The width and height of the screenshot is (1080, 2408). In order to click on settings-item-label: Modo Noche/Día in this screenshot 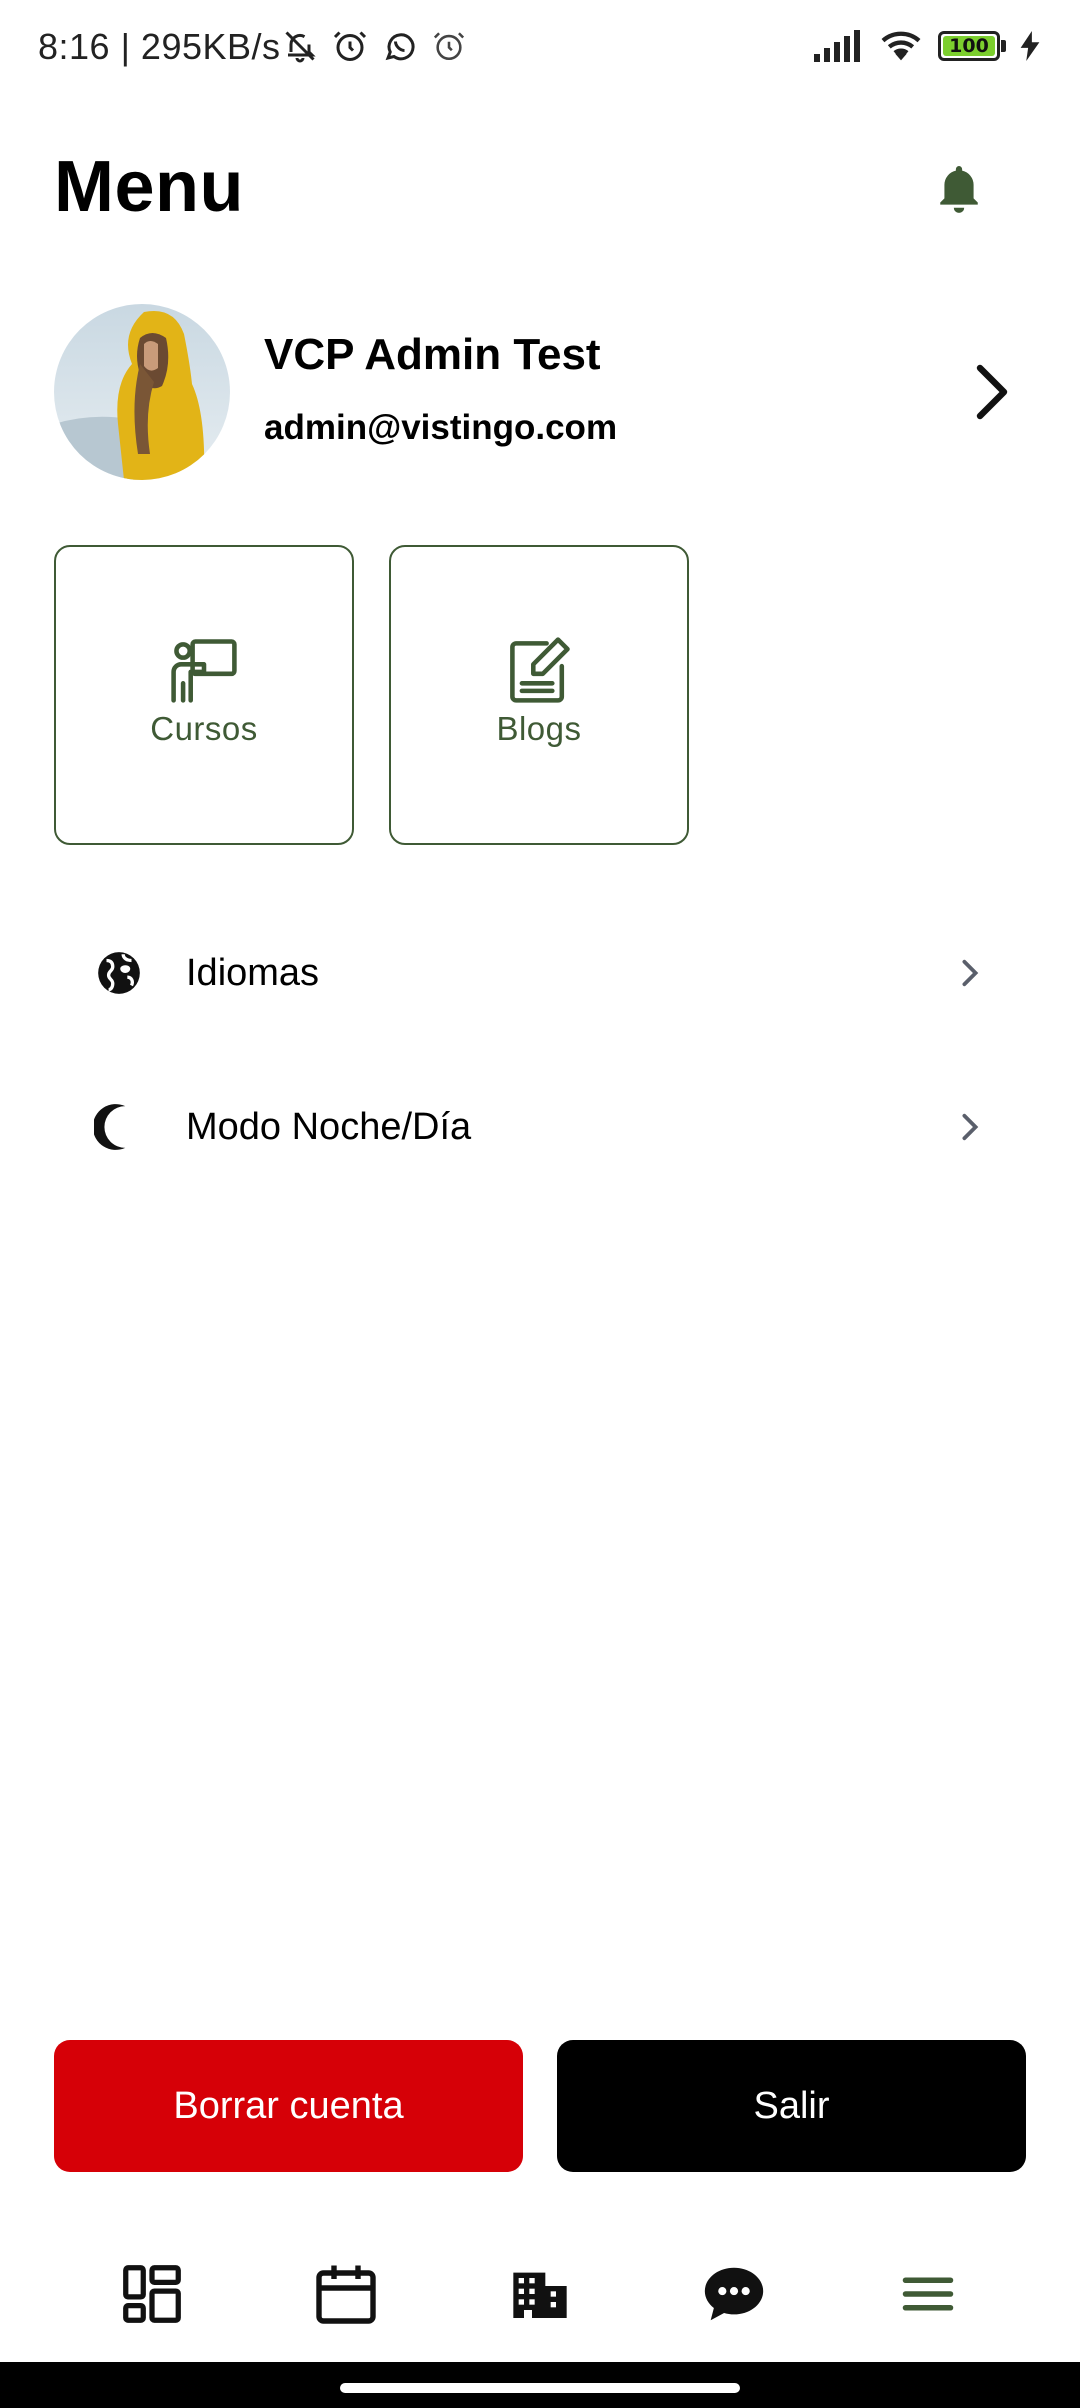, I will do `click(329, 1126)`.